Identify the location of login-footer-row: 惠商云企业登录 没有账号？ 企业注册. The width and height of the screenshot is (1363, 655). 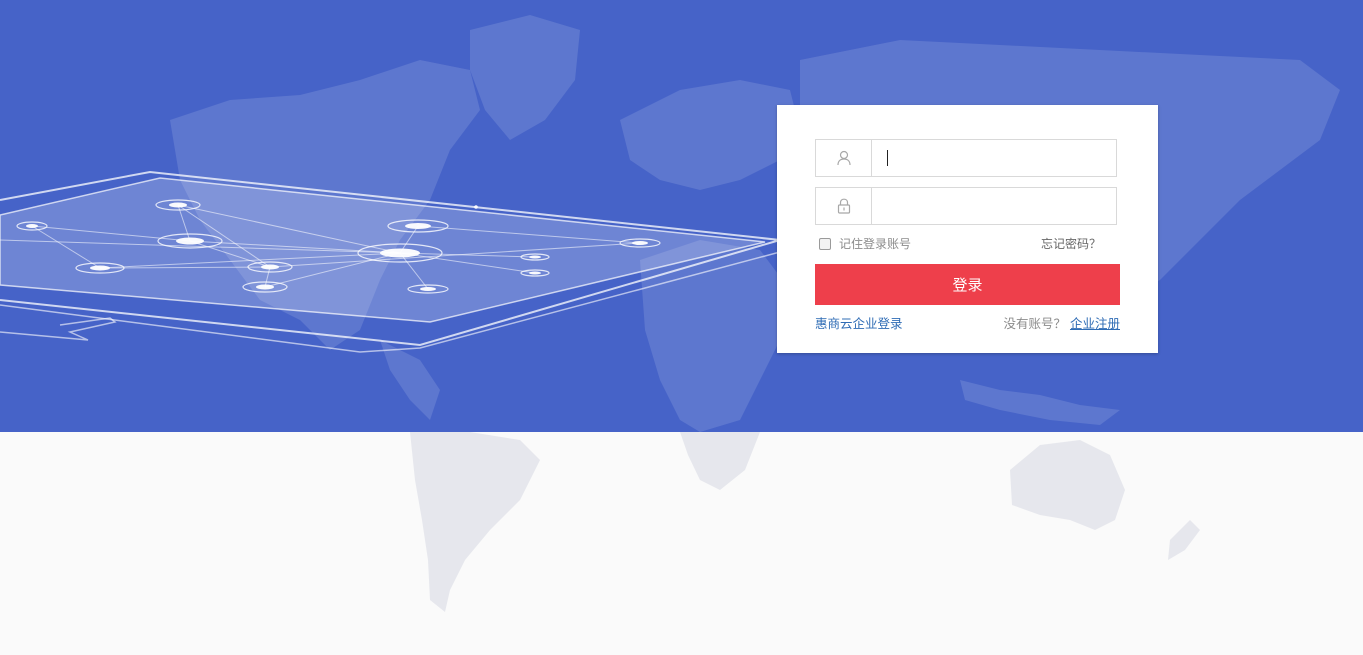
(967, 324).